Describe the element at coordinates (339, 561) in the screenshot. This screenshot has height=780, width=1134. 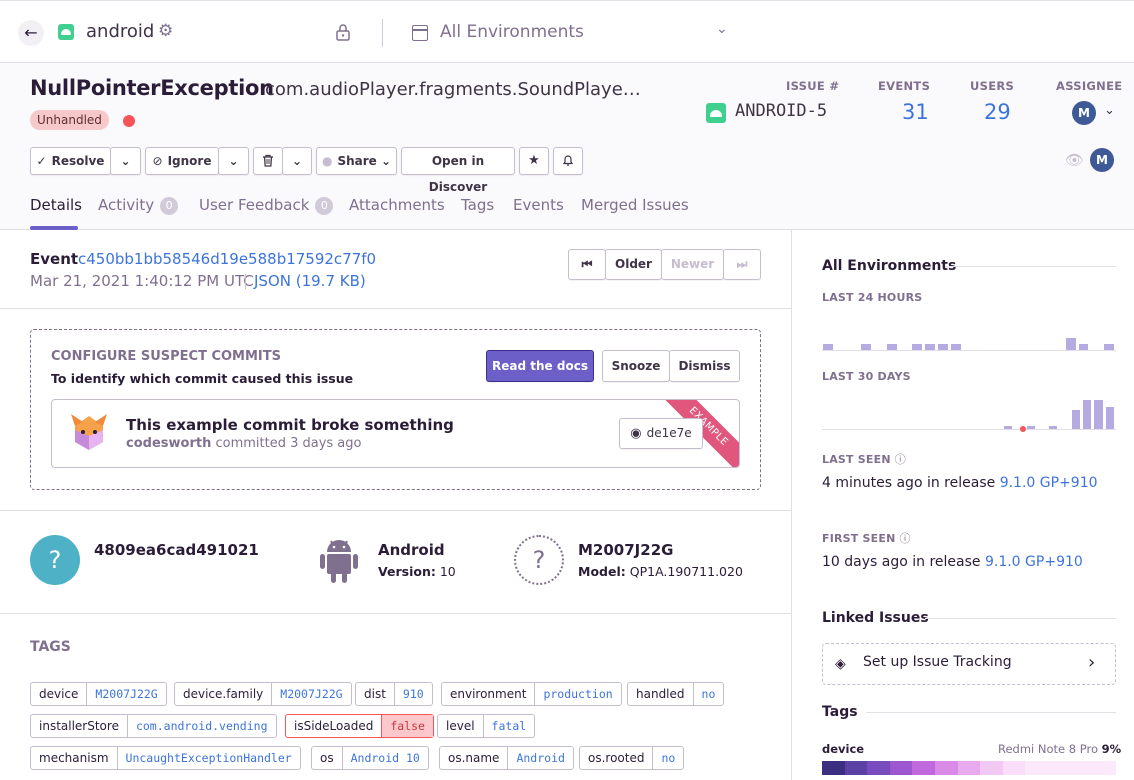
I see `android-os-icon` at that location.